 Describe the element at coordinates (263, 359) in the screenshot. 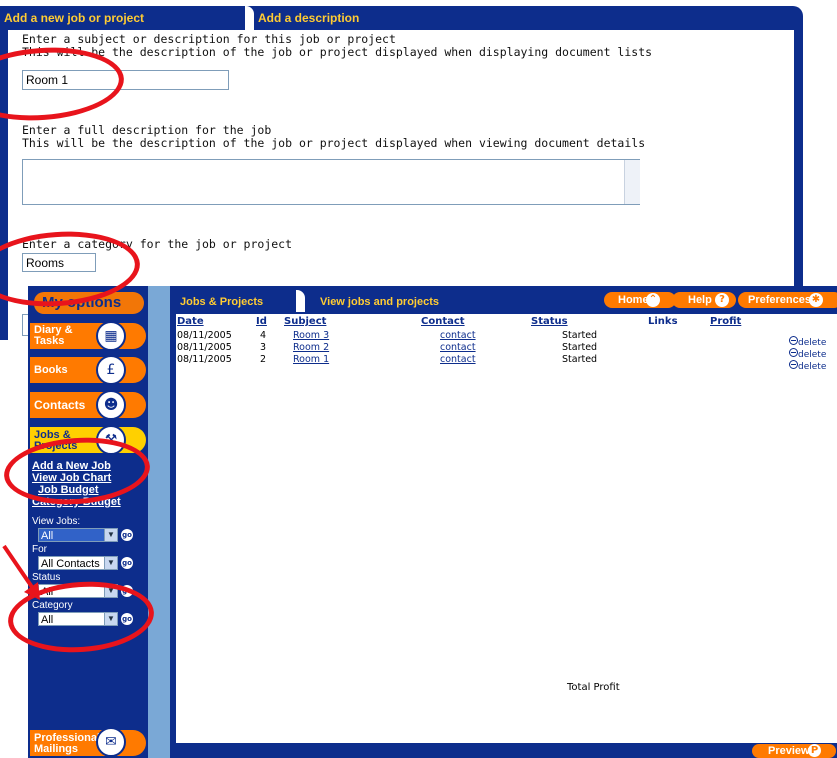

I see `row-id: 2` at that location.